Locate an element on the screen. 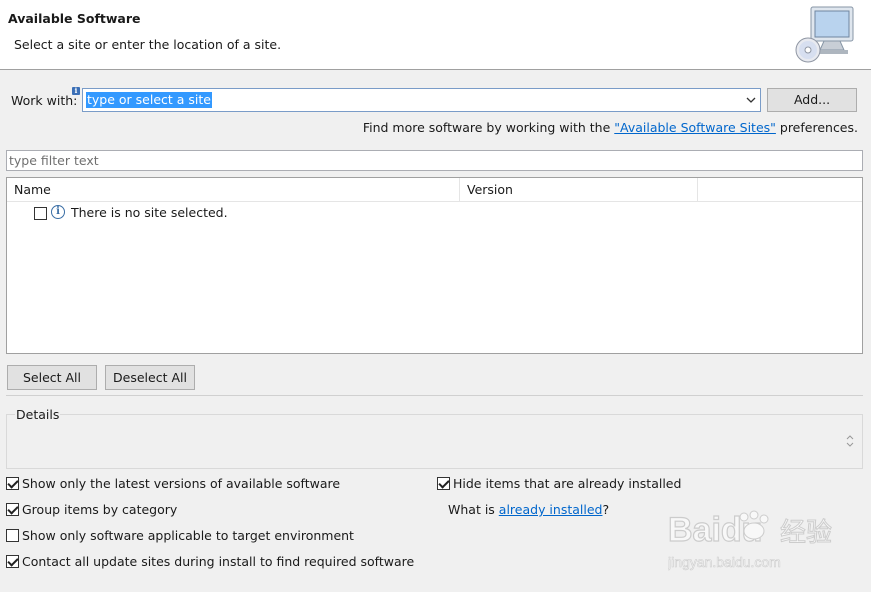 The image size is (871, 592). latest-versions-checkbox is located at coordinates (12, 483).